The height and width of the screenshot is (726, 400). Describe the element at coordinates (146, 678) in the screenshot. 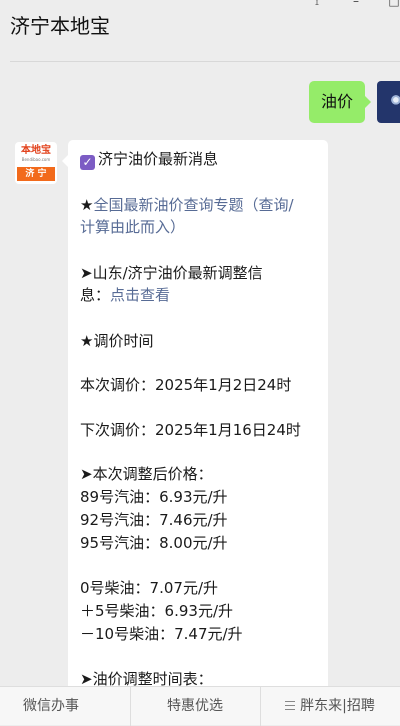

I see `schedule-title: ➤油价调整时间表：` at that location.